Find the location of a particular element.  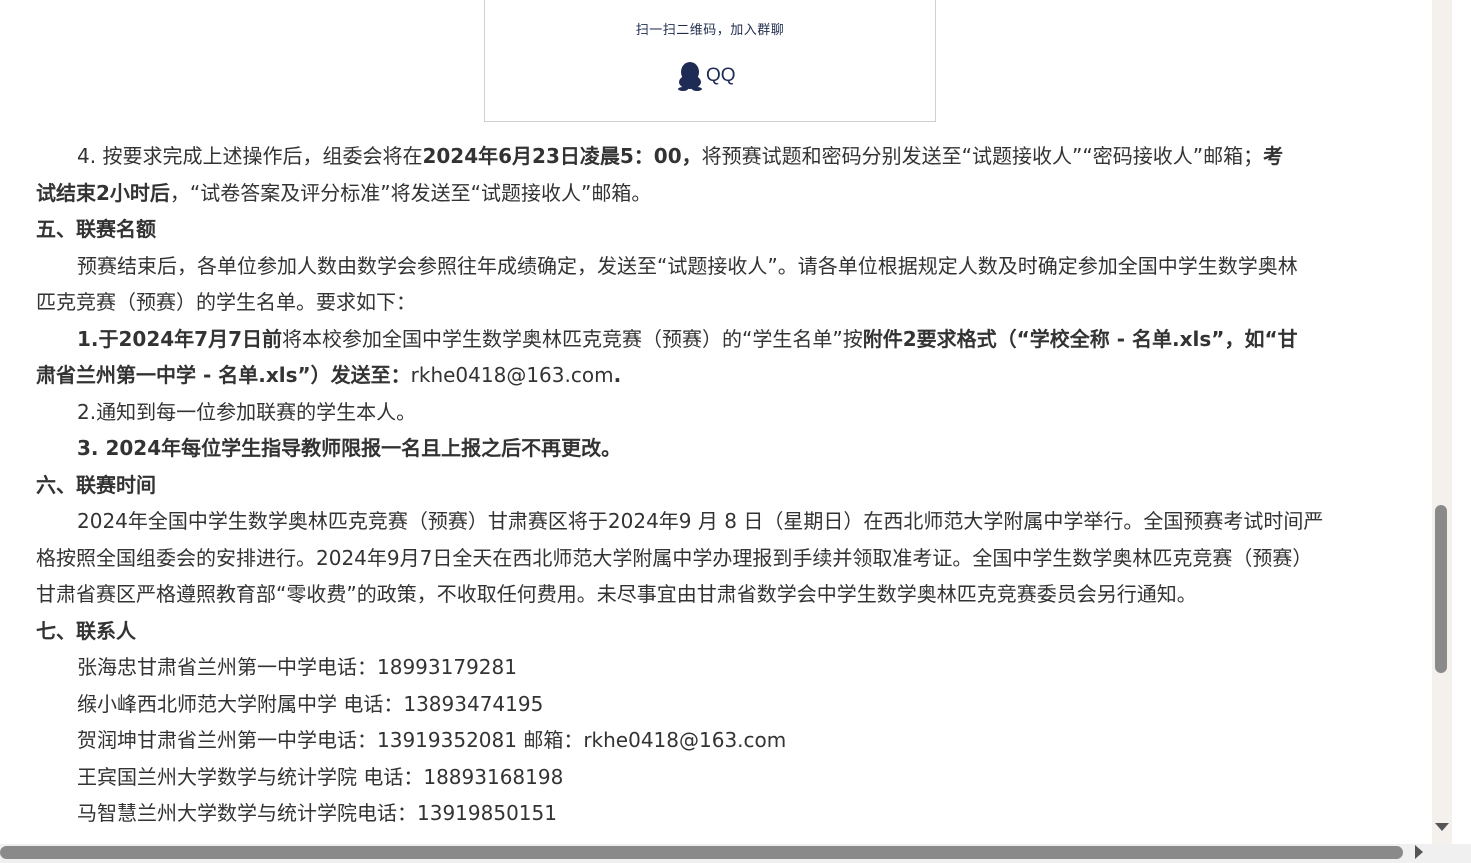

paragraph-requirement-2: 2.通知到每一位参加联赛的学生本人。 is located at coordinates (247, 411).